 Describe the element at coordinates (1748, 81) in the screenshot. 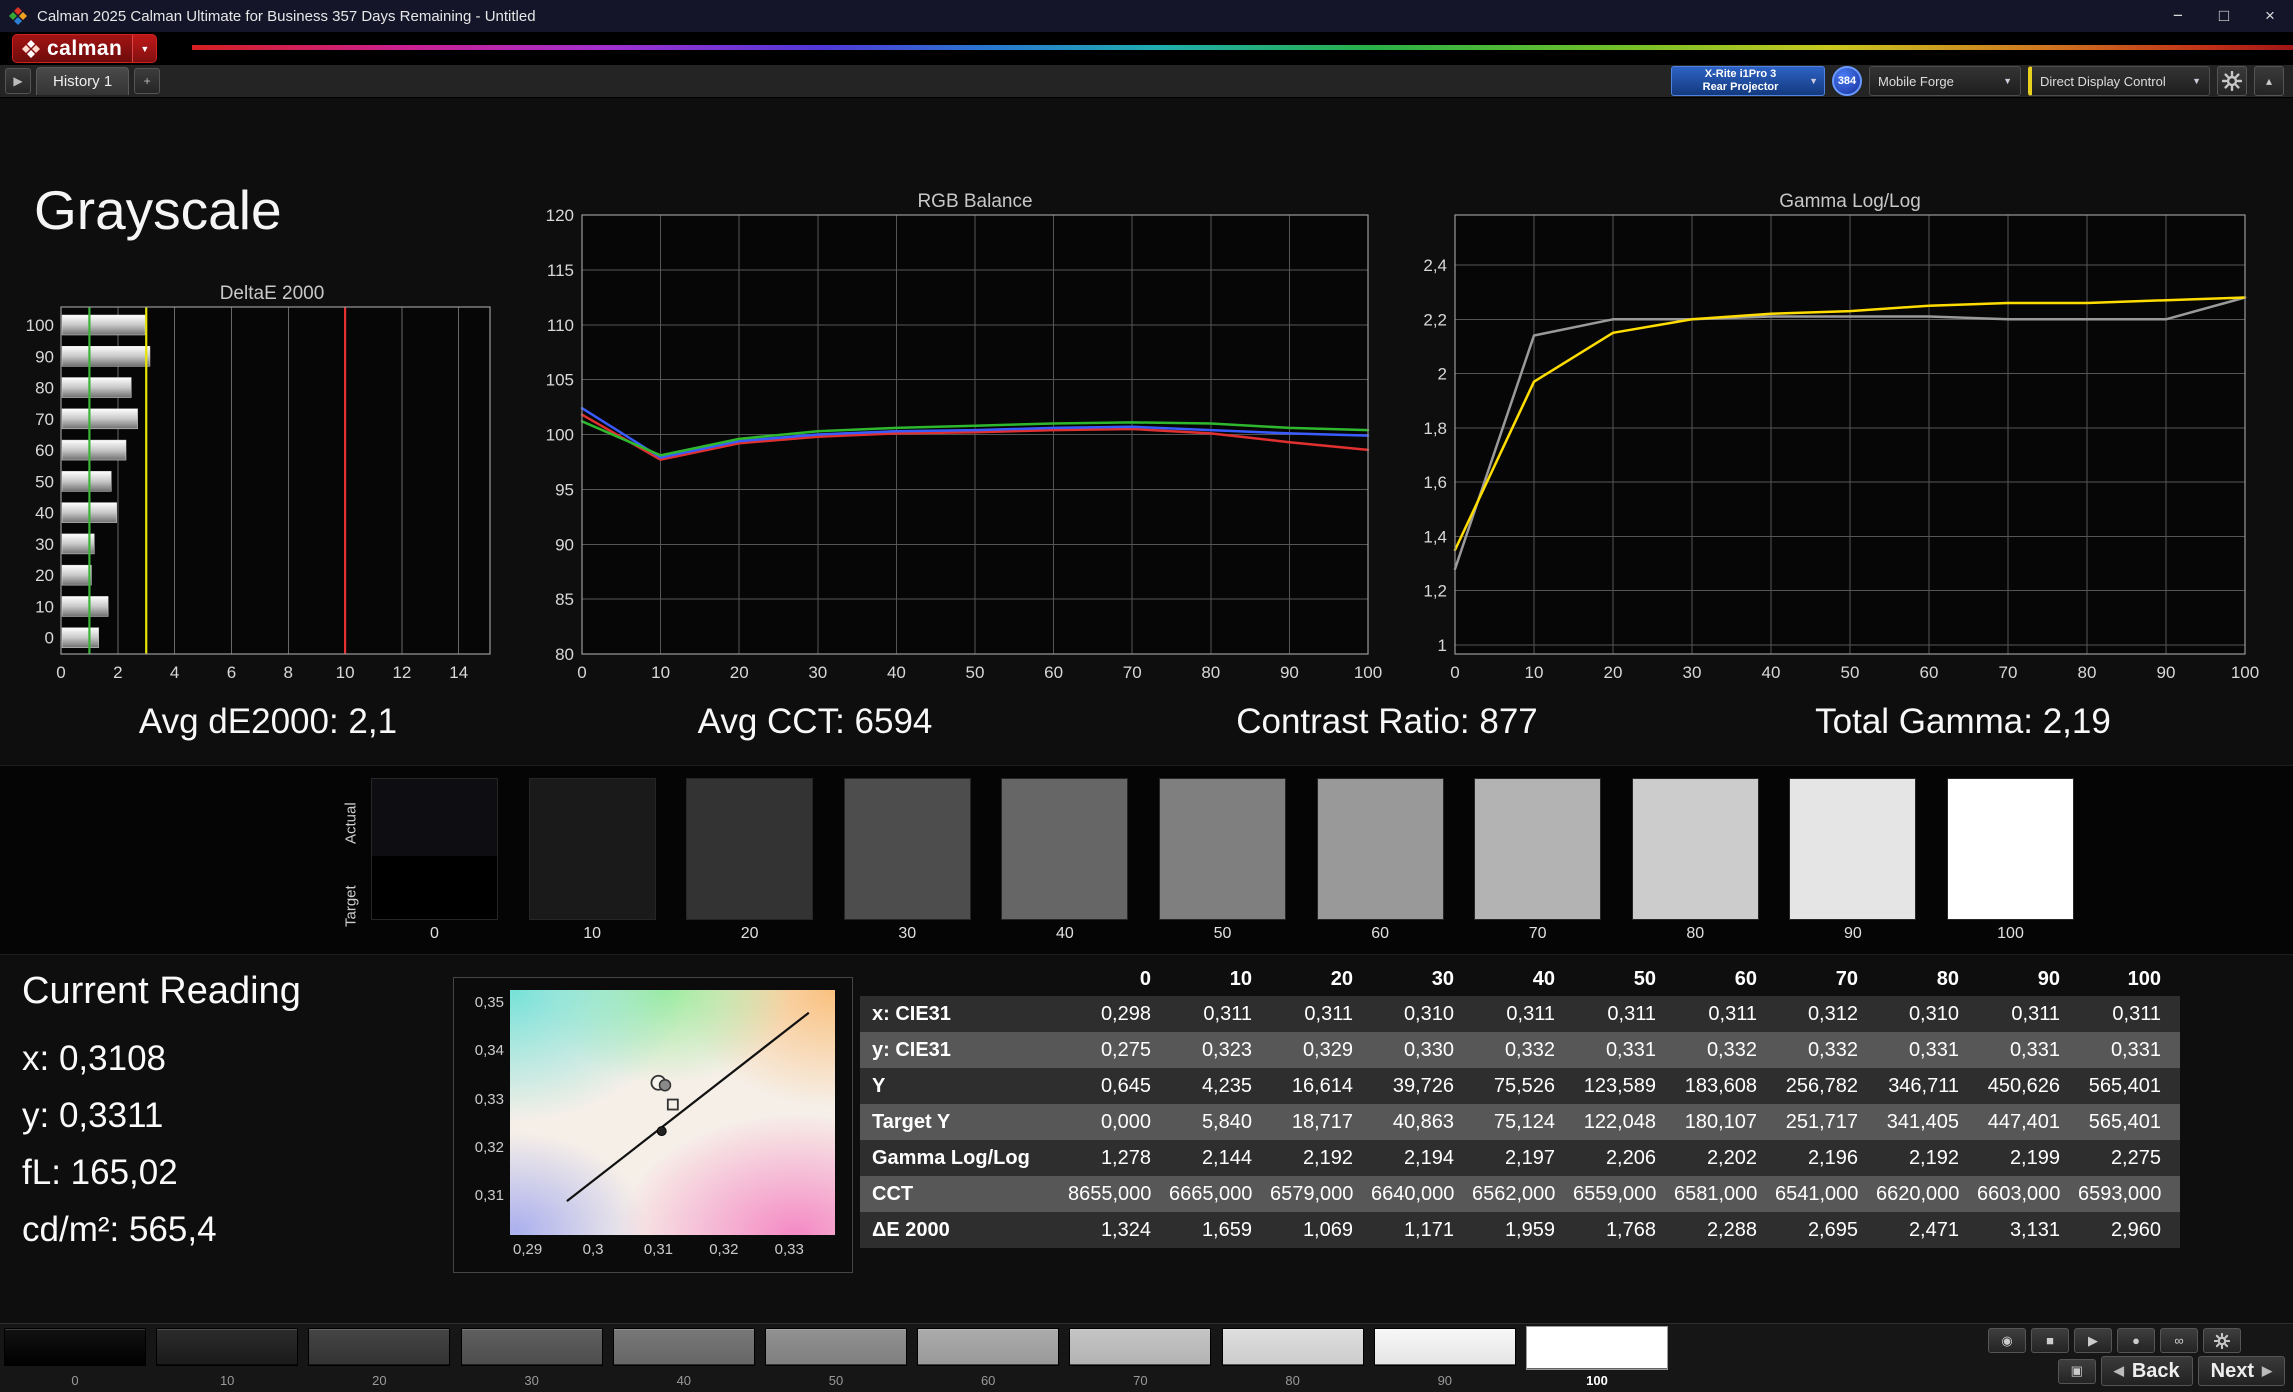

I see `meter-select-button: X-Rite i1Pro 3 Rear Projector ▼` at that location.